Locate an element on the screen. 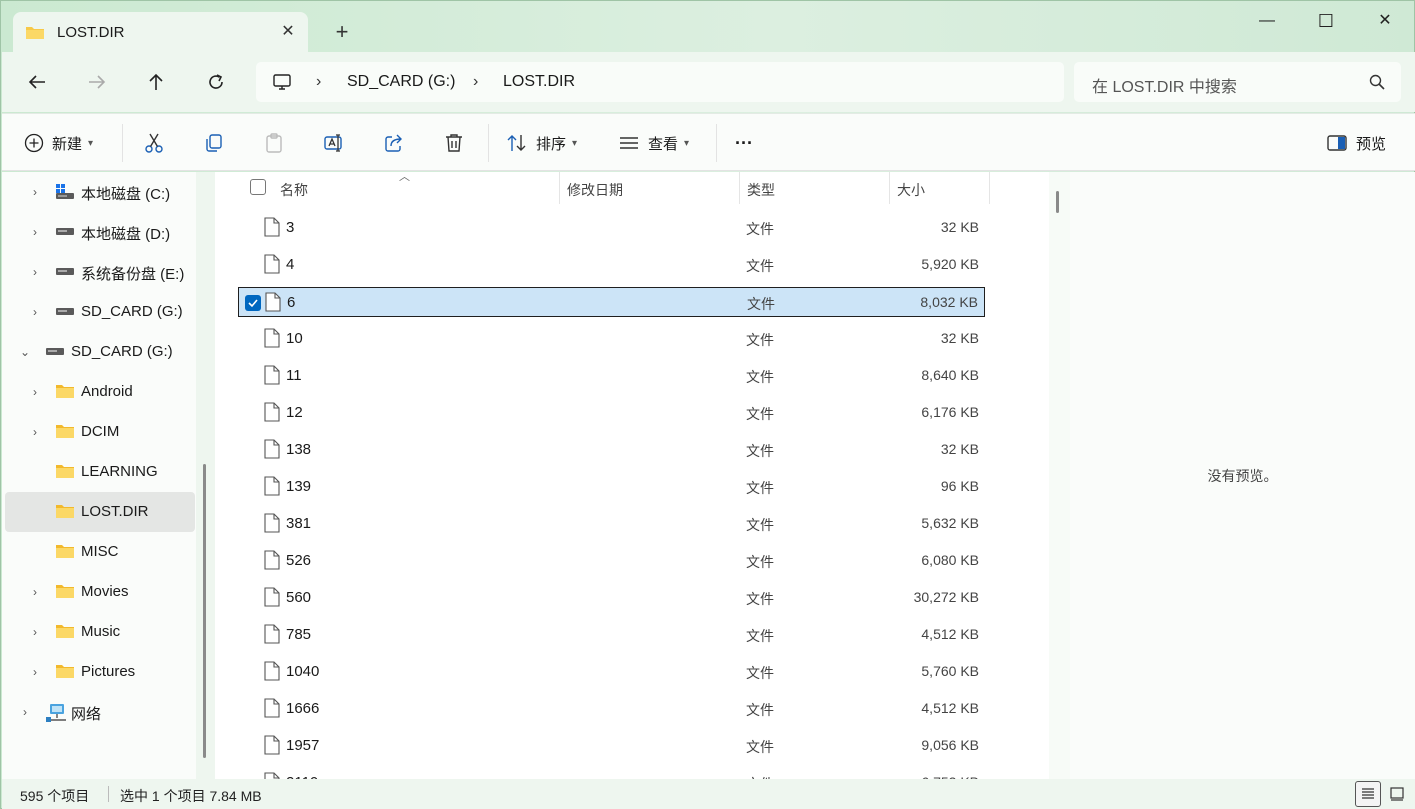 This screenshot has width=1415, height=809. sidebar-item-network: › 网络 is located at coordinates (100, 712).